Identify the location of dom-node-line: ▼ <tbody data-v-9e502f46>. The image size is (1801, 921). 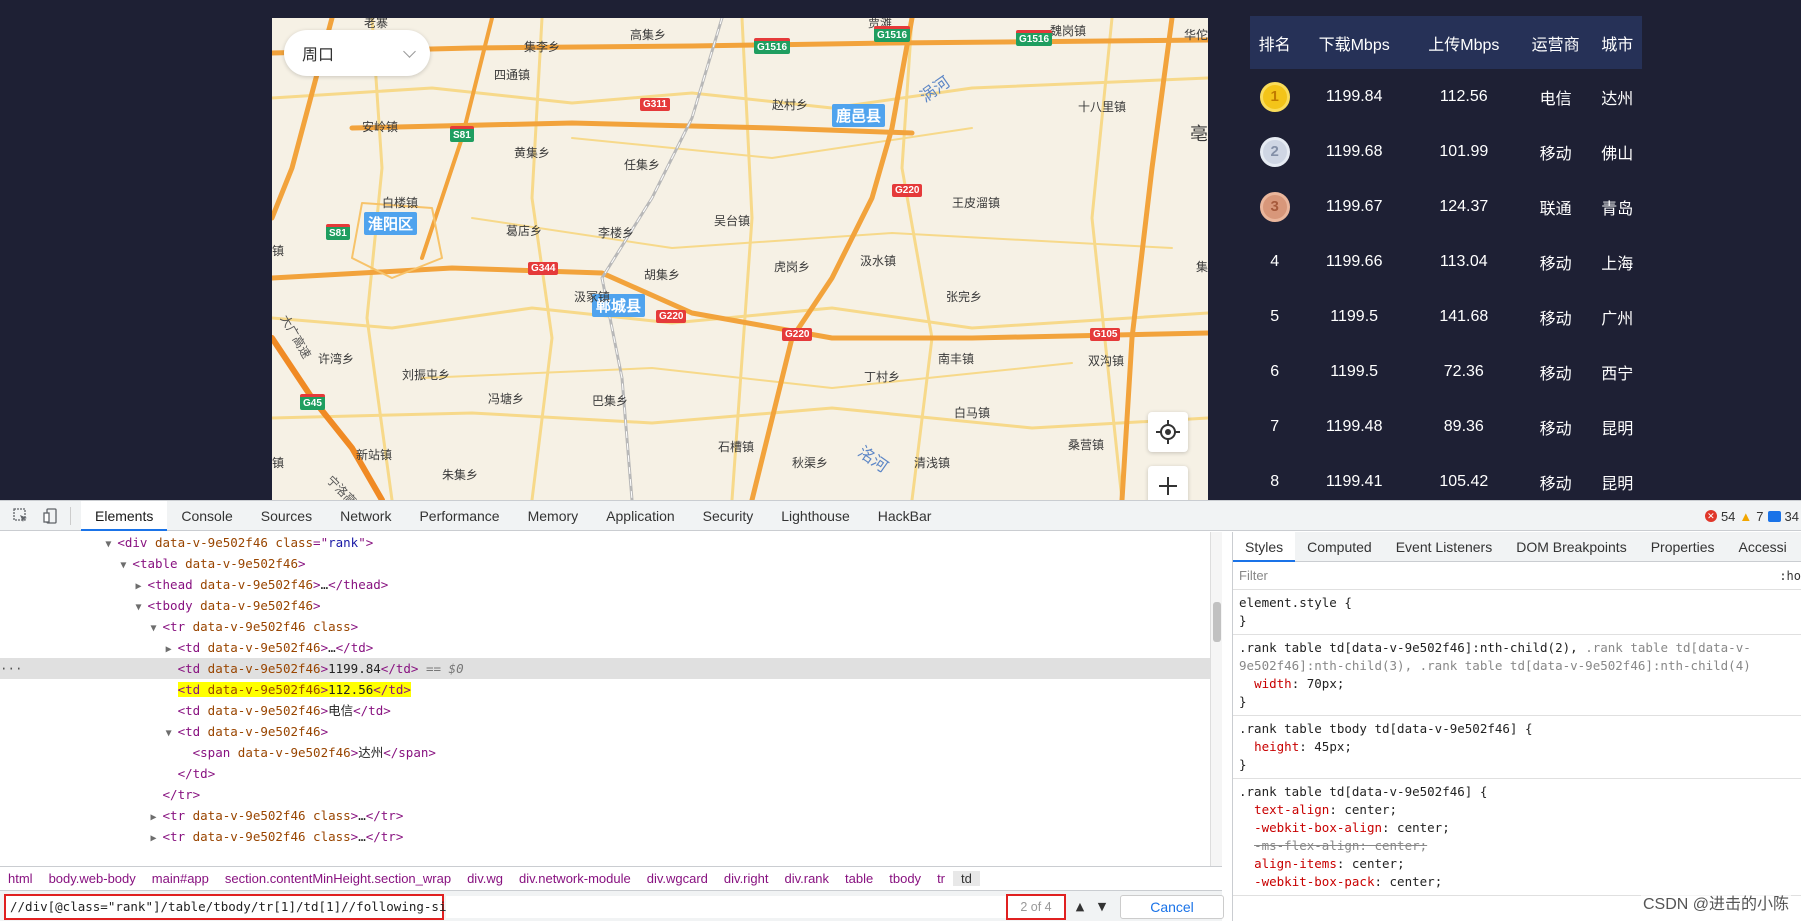
(605, 605).